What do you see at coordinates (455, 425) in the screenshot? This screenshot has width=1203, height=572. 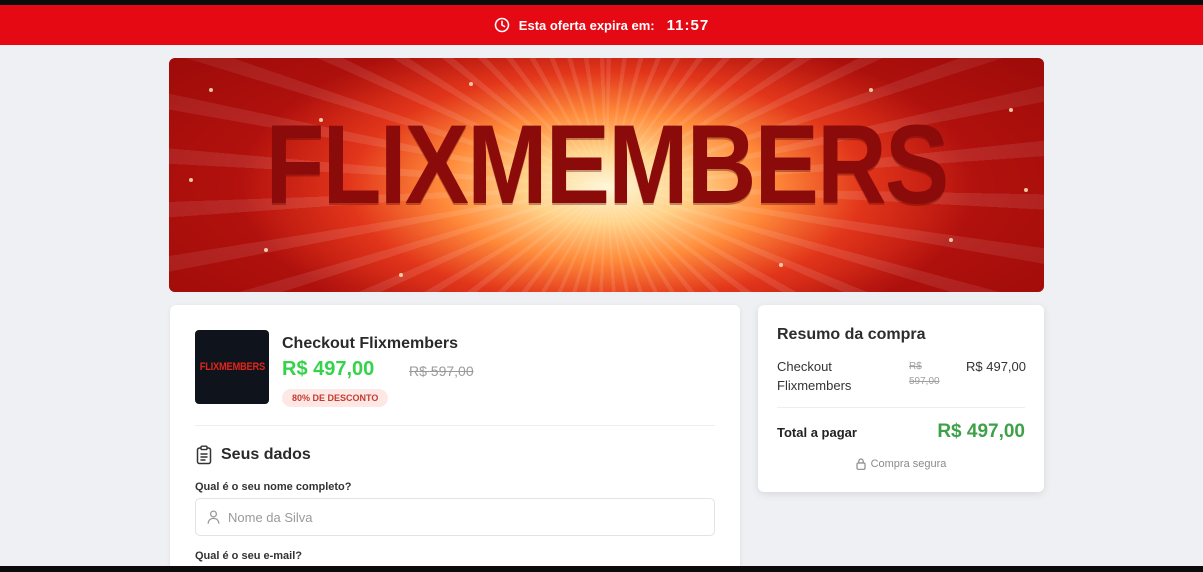 I see `divider` at bounding box center [455, 425].